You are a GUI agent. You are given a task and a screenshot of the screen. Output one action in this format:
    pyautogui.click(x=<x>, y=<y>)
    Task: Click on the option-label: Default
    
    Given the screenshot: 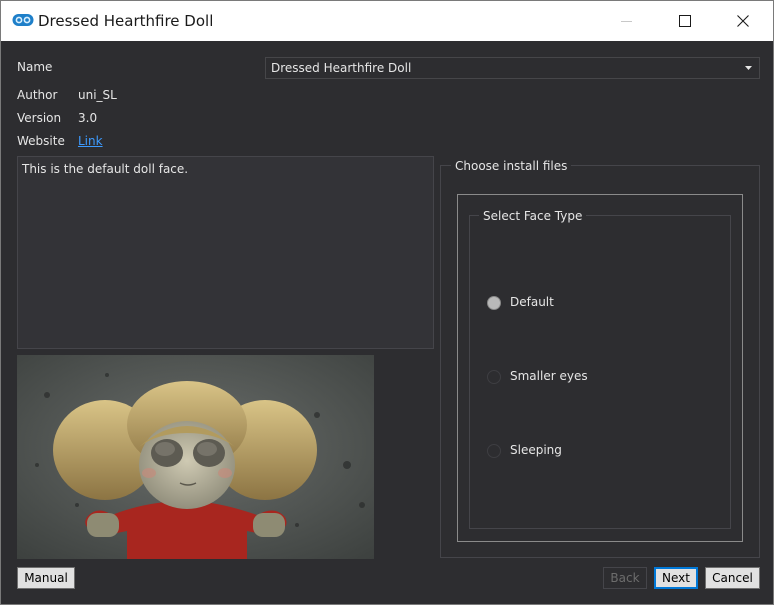 What is the action you would take?
    pyautogui.click(x=532, y=302)
    